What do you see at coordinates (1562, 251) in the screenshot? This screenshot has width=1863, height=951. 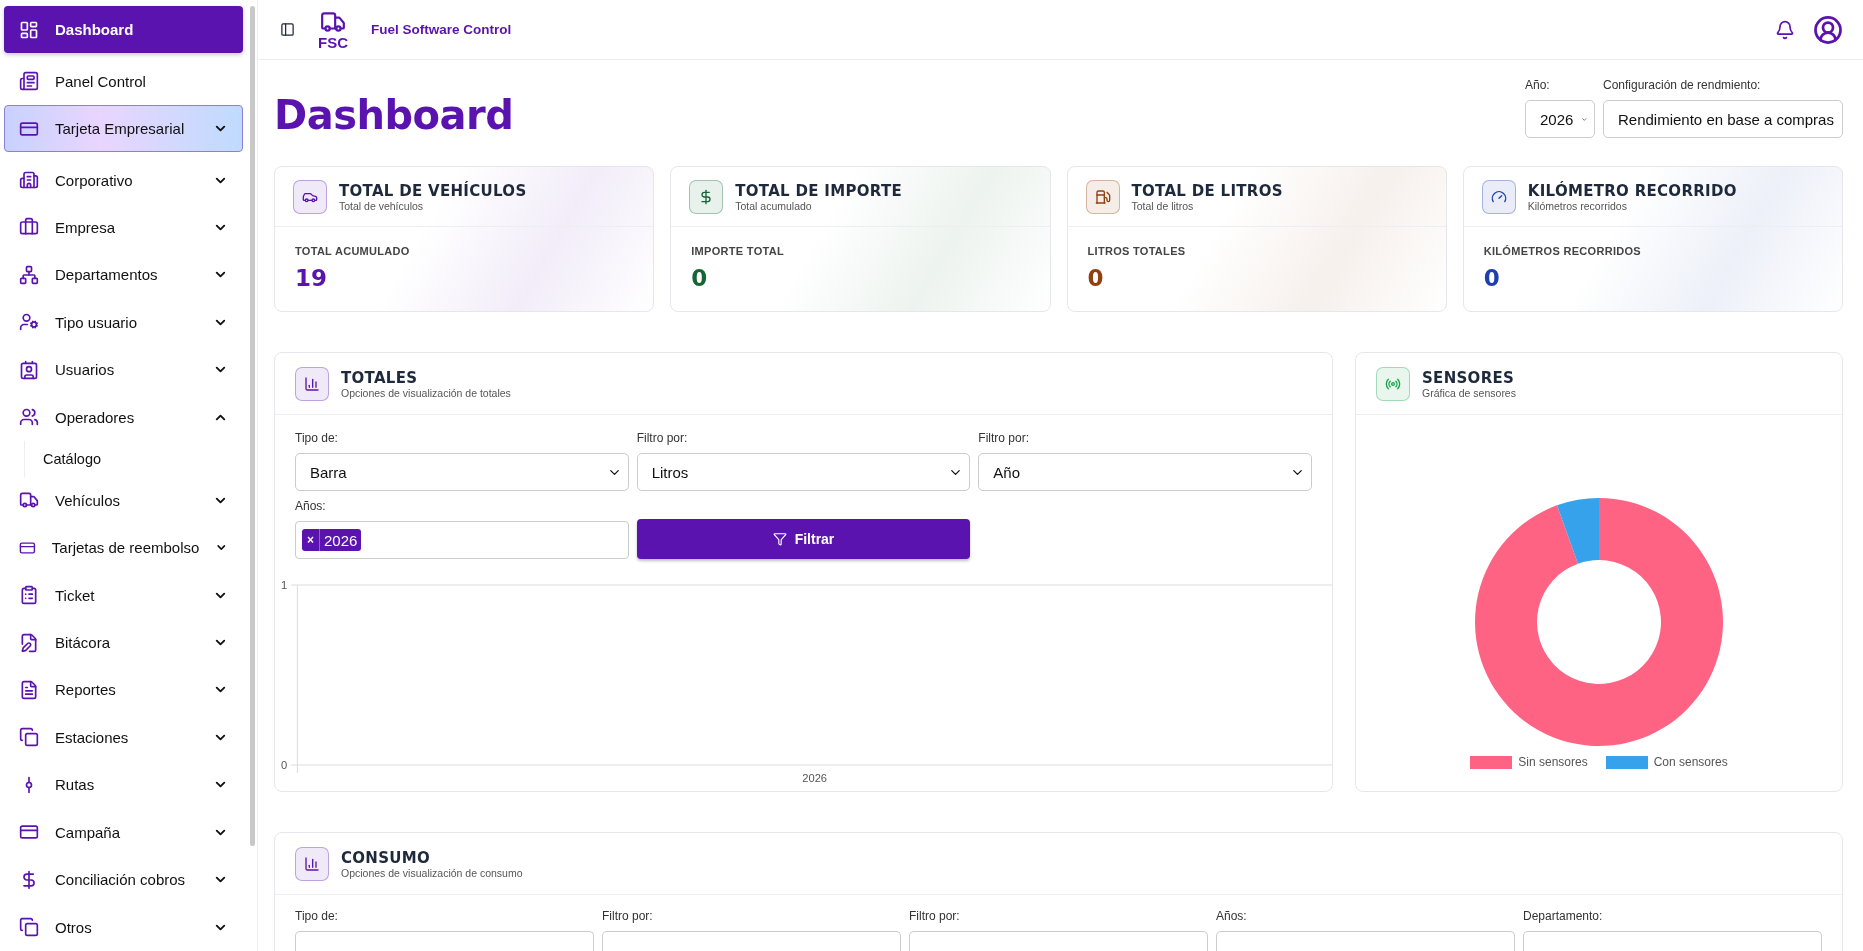 I see `stat-label: KILÓMETROS RECORRIDOS` at bounding box center [1562, 251].